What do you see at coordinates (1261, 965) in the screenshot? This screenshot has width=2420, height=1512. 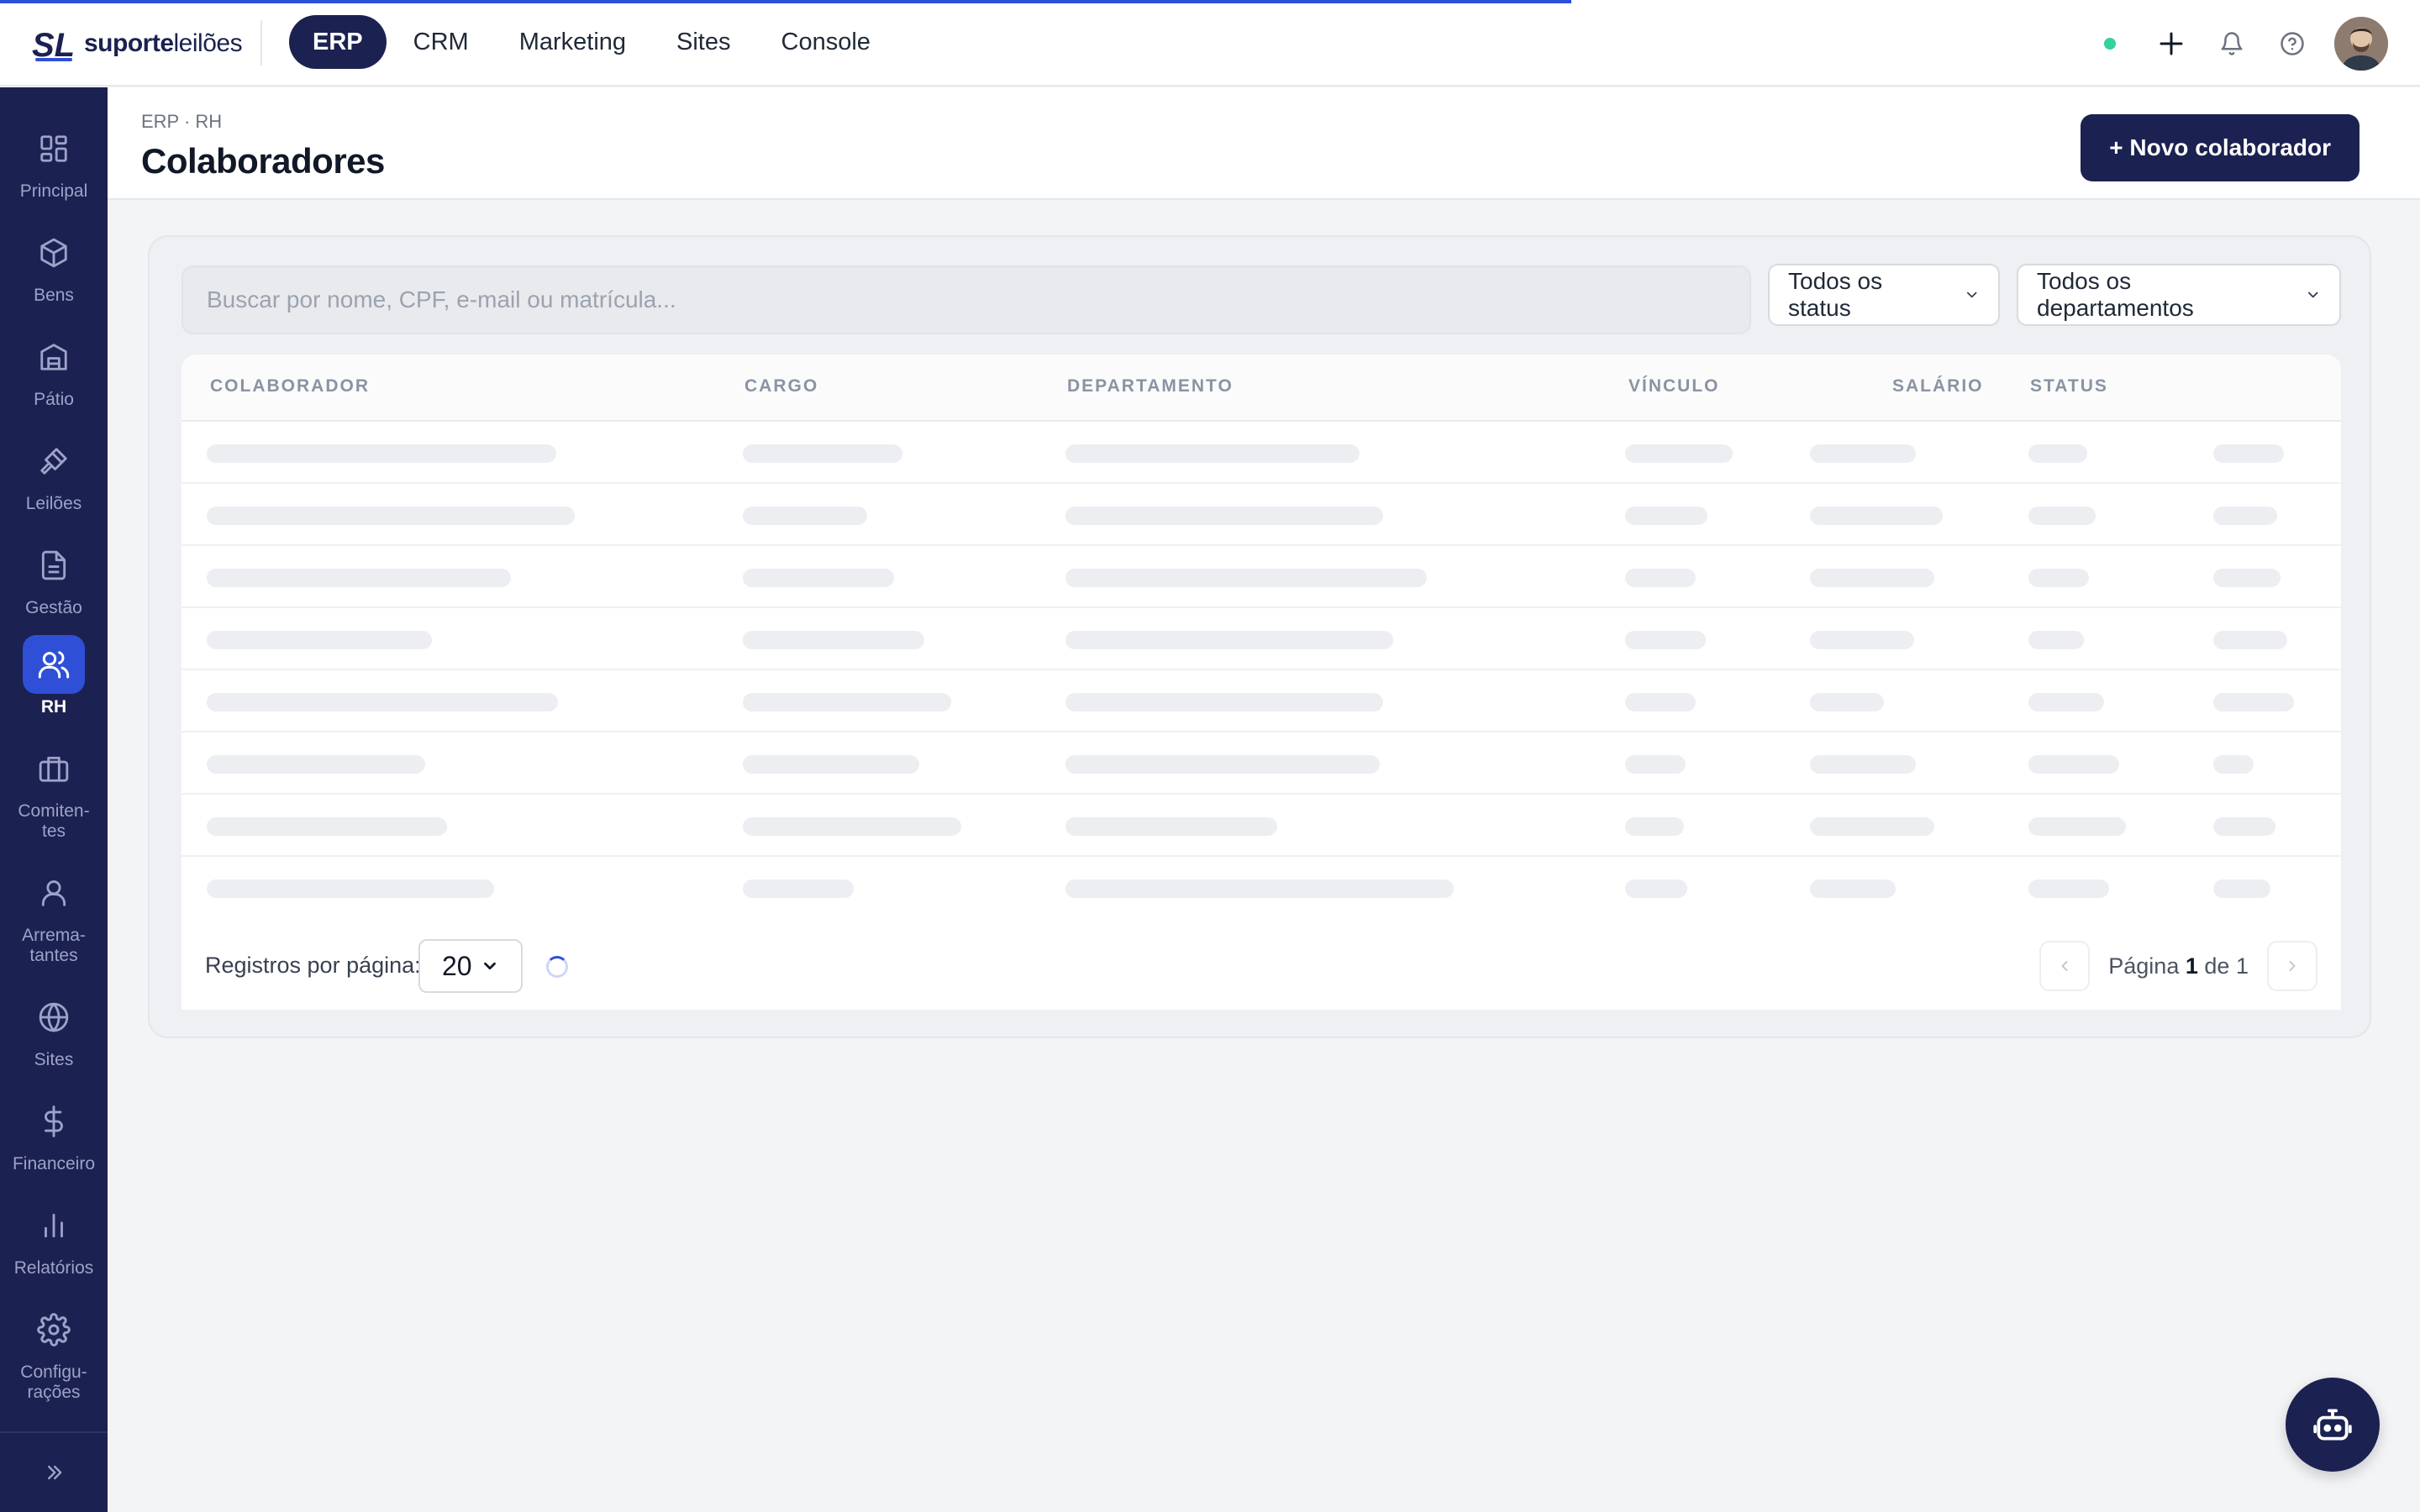 I see `table-footer: Registros por página: 20 Página 1 de 1` at bounding box center [1261, 965].